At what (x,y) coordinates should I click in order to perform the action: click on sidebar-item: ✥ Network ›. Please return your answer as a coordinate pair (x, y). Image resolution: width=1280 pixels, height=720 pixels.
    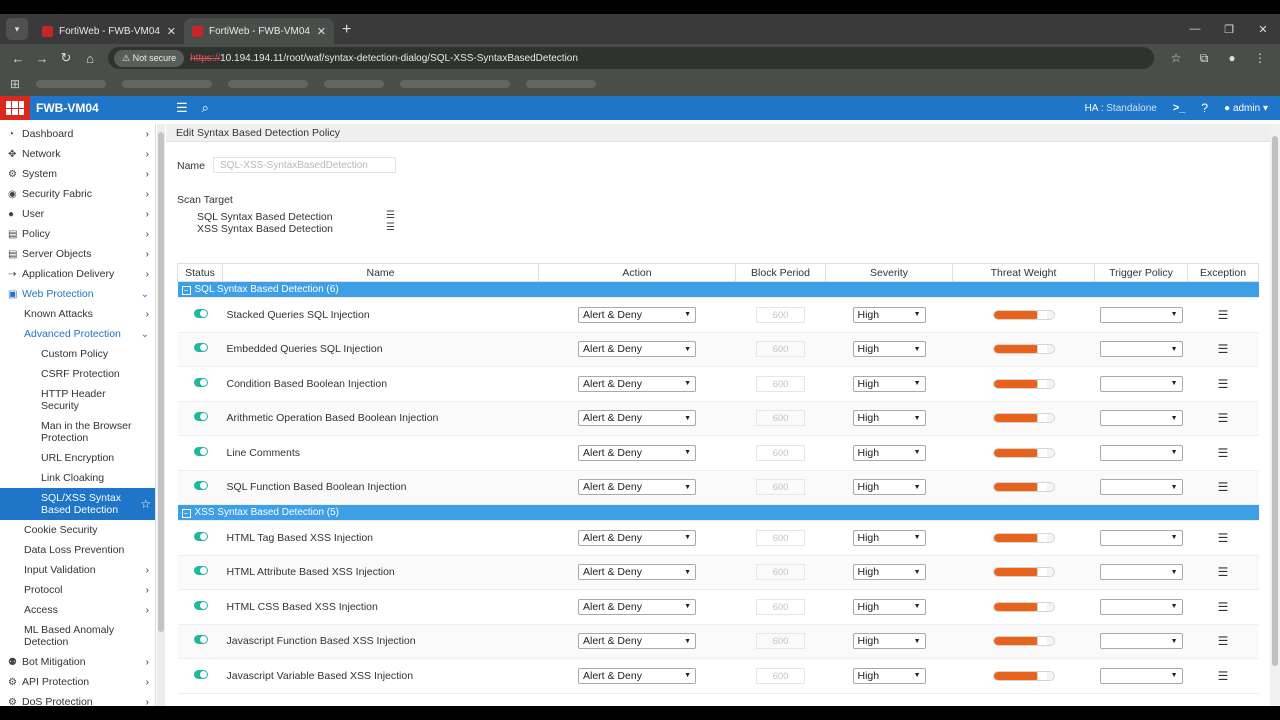
    Looking at the image, I should click on (77, 154).